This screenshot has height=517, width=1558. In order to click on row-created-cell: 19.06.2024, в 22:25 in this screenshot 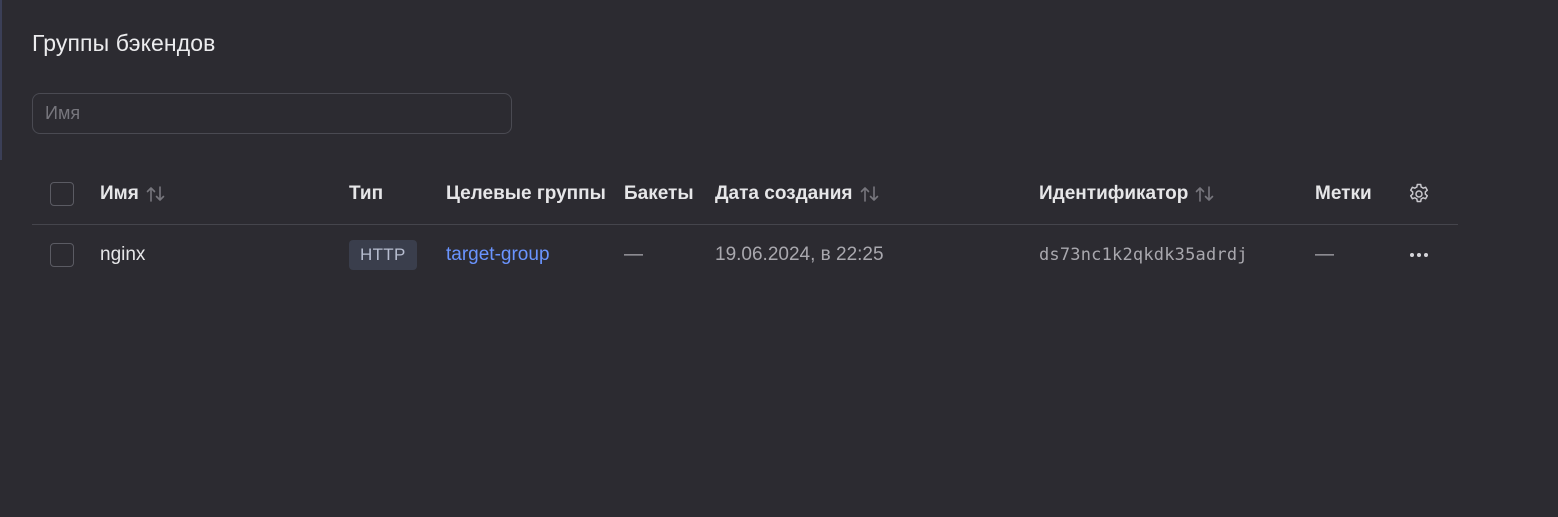, I will do `click(799, 255)`.